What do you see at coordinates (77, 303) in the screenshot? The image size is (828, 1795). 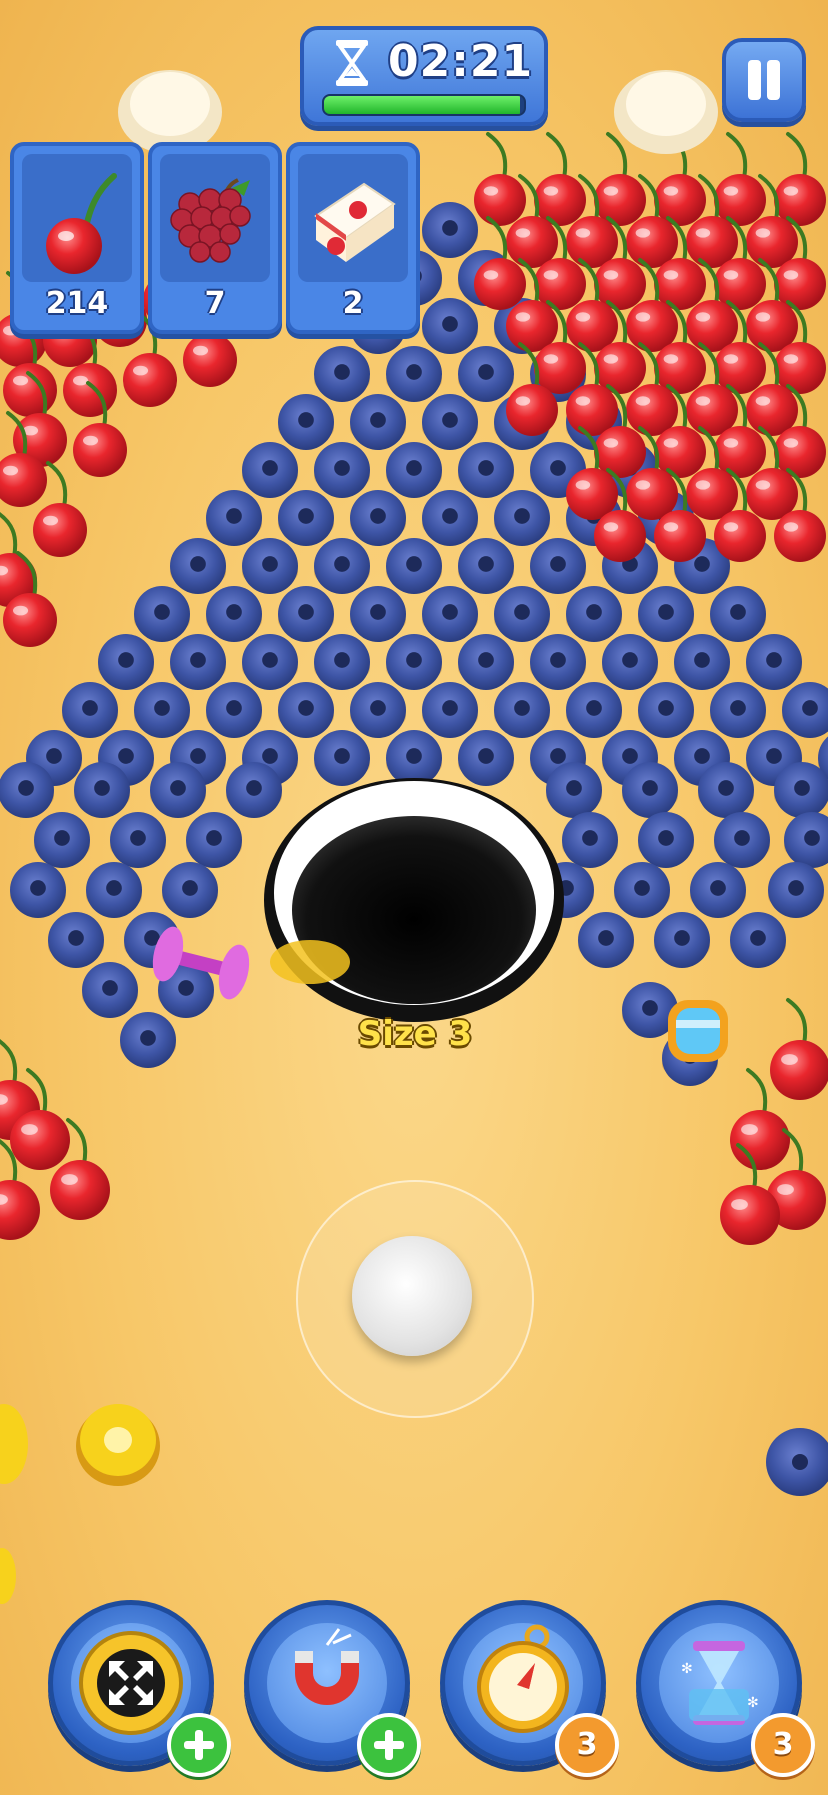 I see `goal-cherry-count: 214` at bounding box center [77, 303].